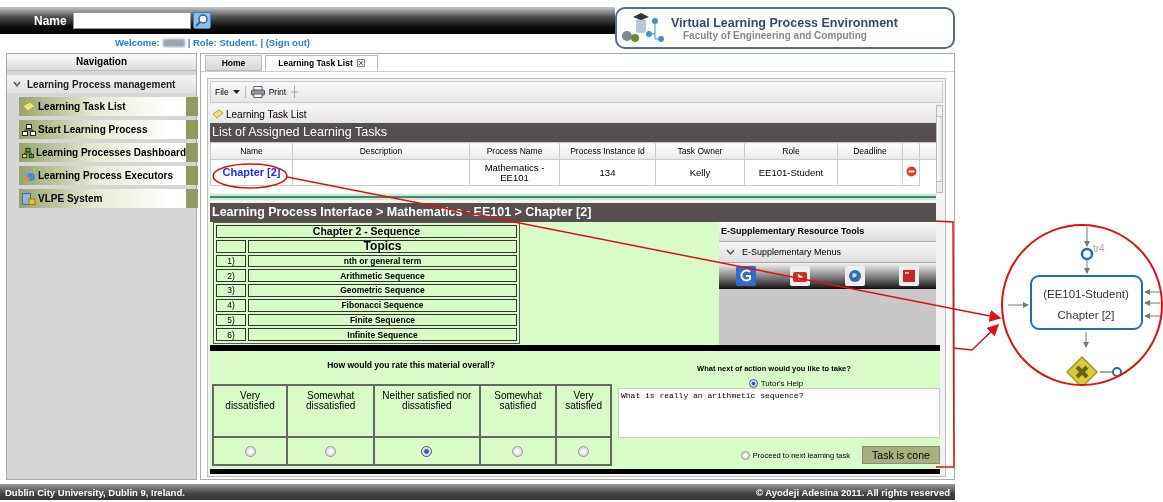 This screenshot has height=502, width=1163. What do you see at coordinates (573, 132) in the screenshot?
I see `table-title: List of Assigned Learning Tasks` at bounding box center [573, 132].